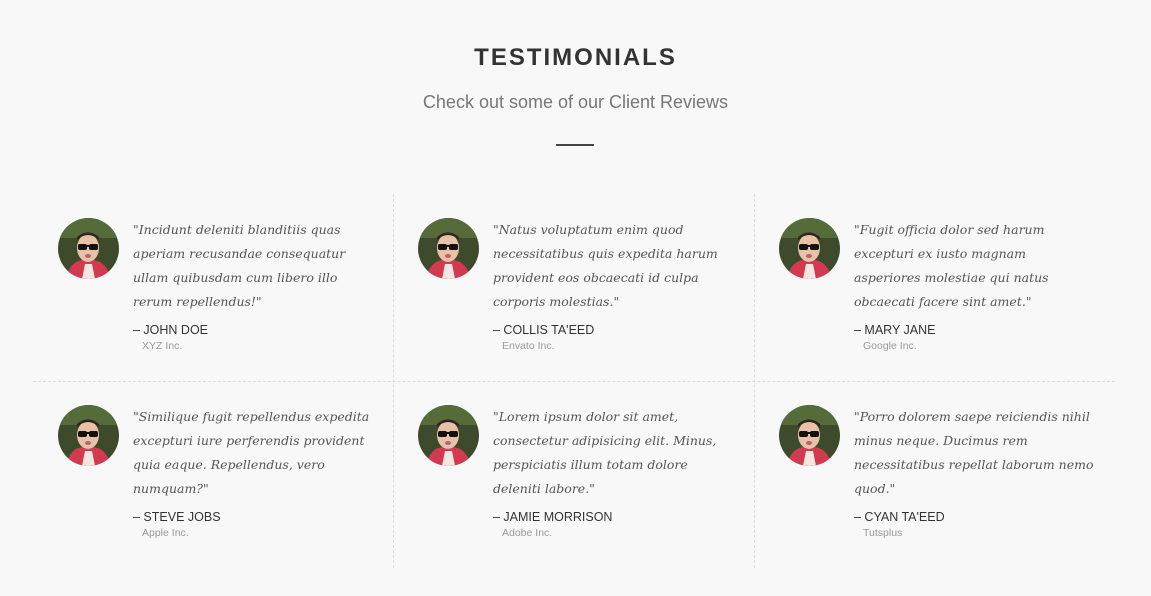  I want to click on author-company: Adobe Inc., so click(527, 533).